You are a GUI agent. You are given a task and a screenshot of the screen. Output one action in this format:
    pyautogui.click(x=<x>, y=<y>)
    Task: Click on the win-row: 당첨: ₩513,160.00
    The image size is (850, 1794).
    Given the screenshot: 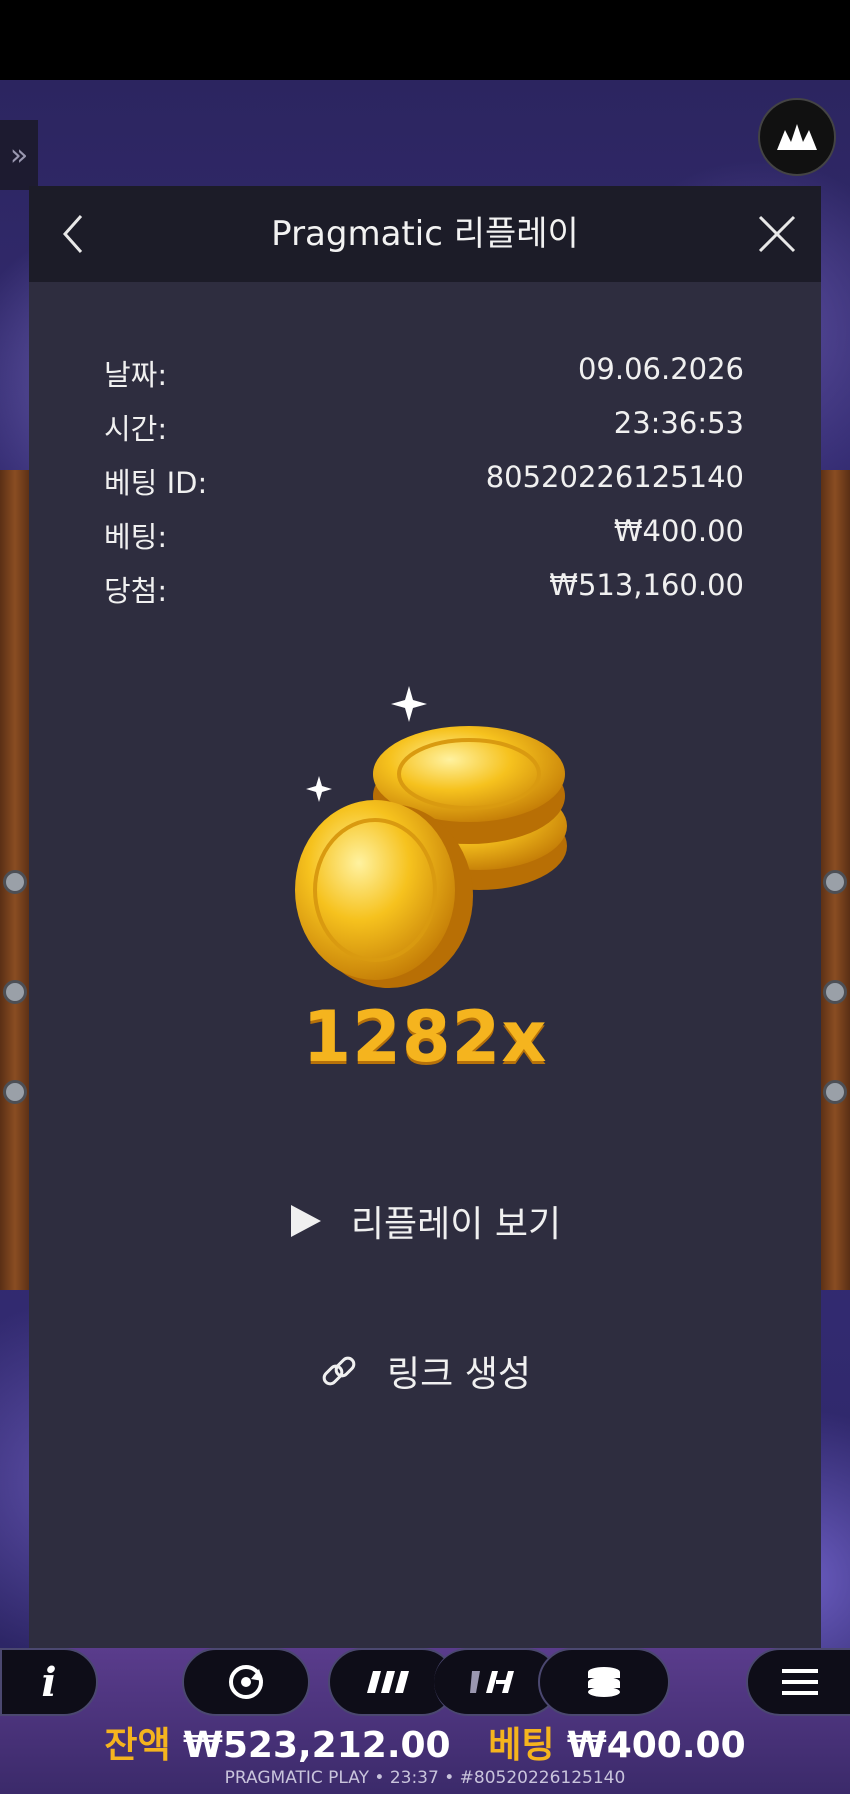 What is the action you would take?
    pyautogui.click(x=424, y=590)
    